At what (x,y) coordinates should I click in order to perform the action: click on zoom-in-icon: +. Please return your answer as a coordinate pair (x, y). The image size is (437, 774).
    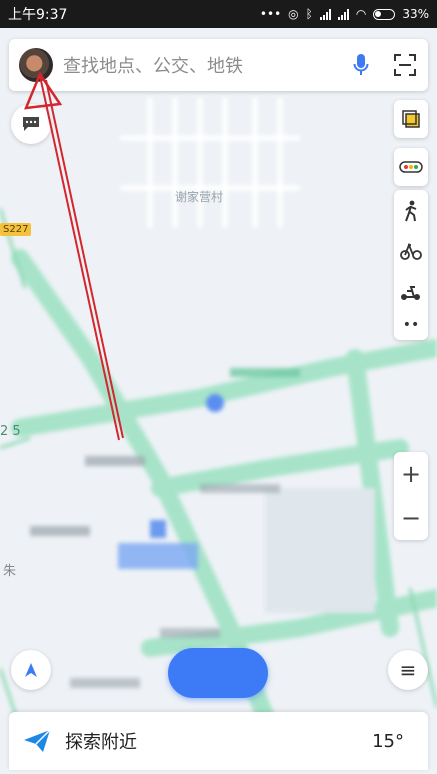
    Looking at the image, I should click on (411, 474).